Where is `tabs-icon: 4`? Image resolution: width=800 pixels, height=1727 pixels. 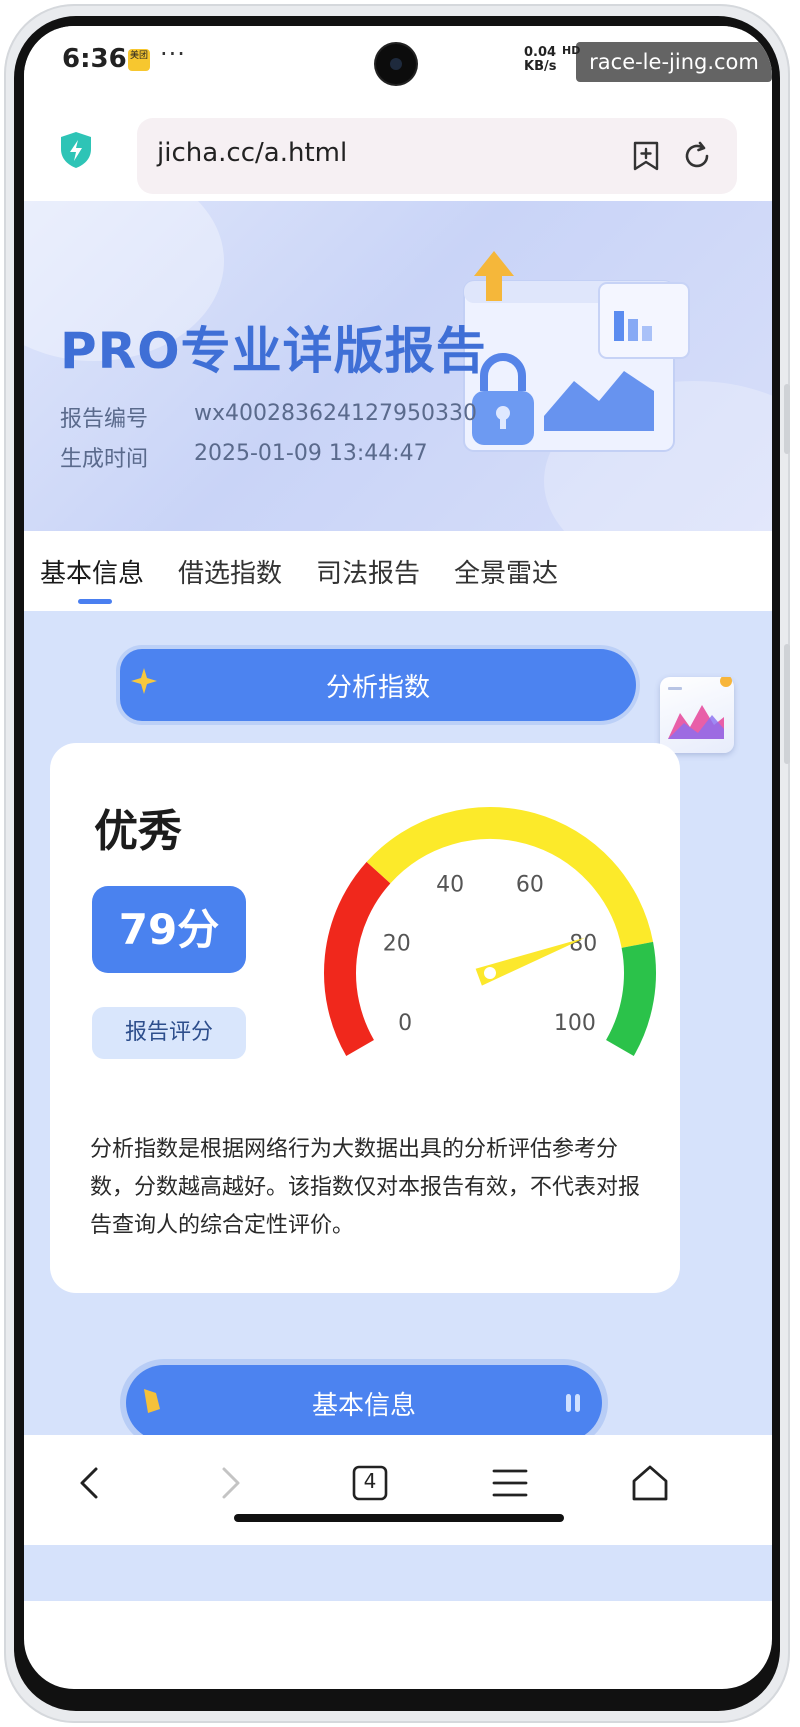 tabs-icon: 4 is located at coordinates (370, 1483).